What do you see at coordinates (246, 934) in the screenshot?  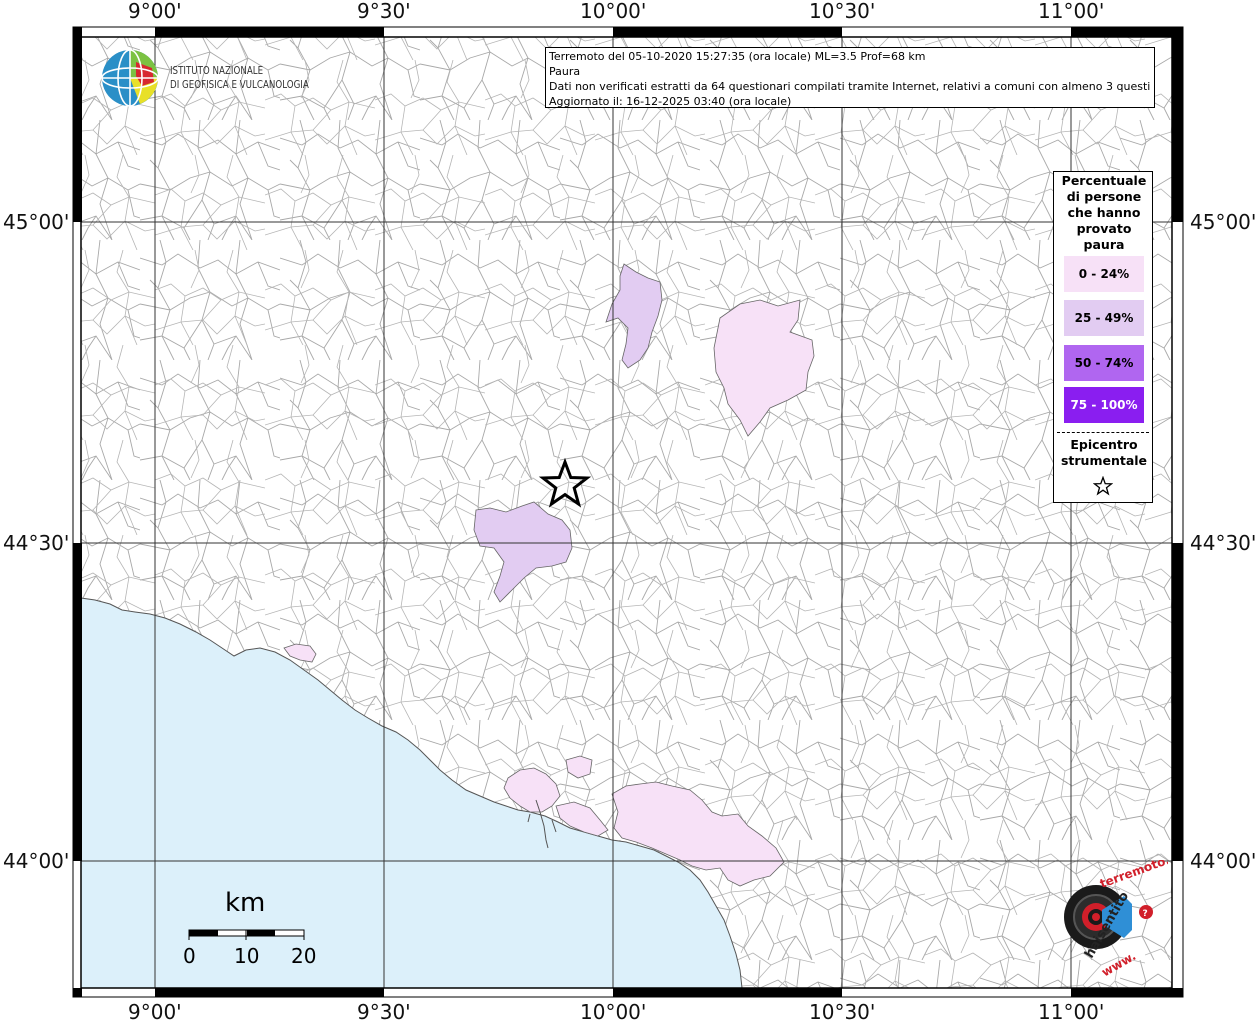 I see `scale-bar-graphic` at bounding box center [246, 934].